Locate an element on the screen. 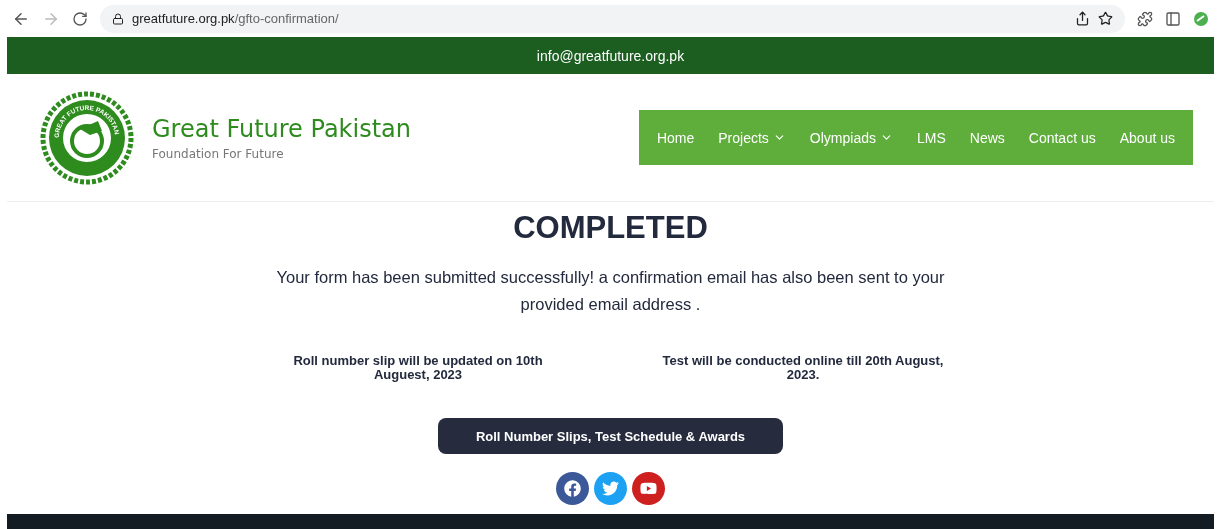 This screenshot has height=529, width=1221. address-bar: greatfuture.org.pk/gfto-confirmation/ is located at coordinates (612, 18).